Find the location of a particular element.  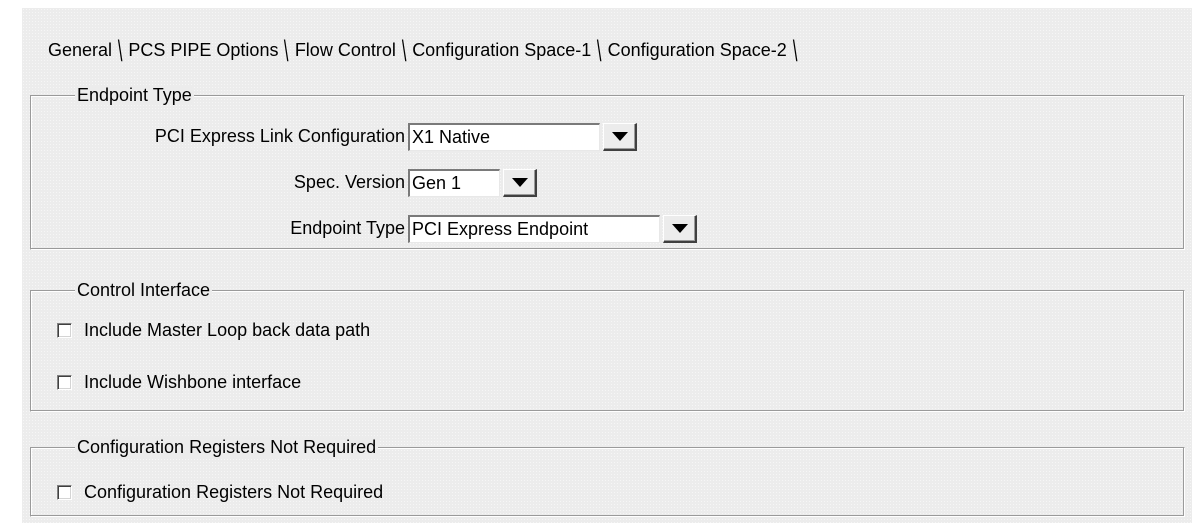

master-loopback-checkbox is located at coordinates (64, 330).